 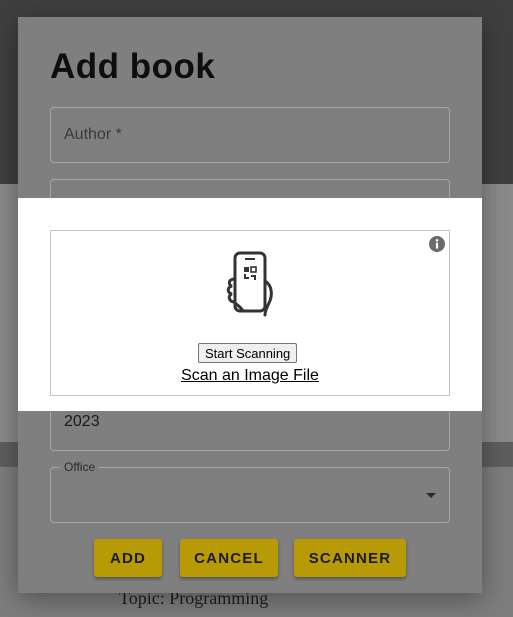 I want to click on add-button: ADD, so click(x=128, y=558).